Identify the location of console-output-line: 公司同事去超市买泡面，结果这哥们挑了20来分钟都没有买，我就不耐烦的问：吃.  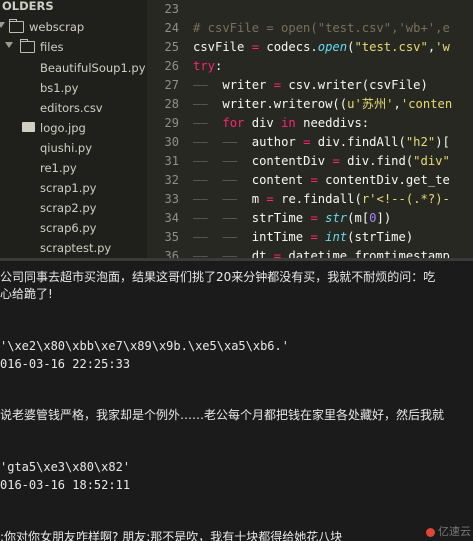
(218, 277).